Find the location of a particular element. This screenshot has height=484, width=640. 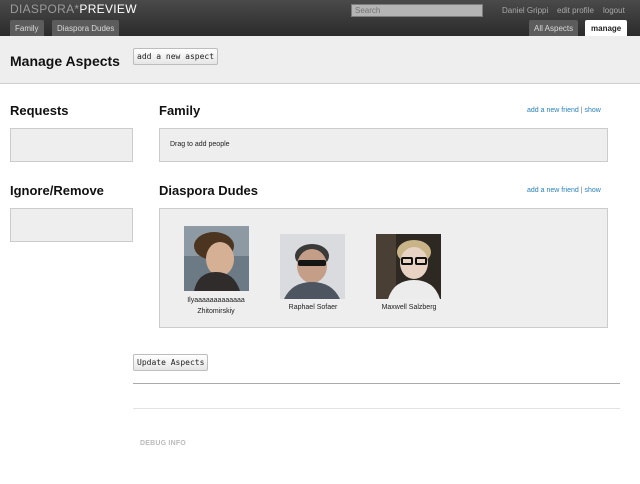

tab-manage: manage is located at coordinates (606, 28).